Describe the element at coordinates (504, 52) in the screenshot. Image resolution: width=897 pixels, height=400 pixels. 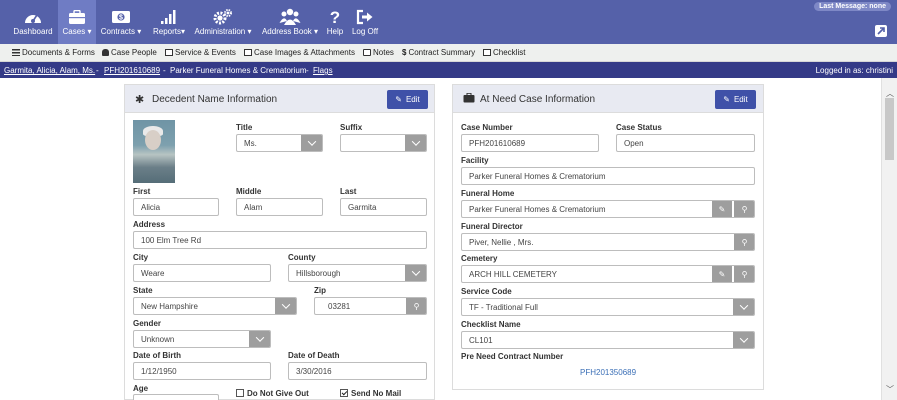
I see `subnav-checklist: Checklist` at that location.